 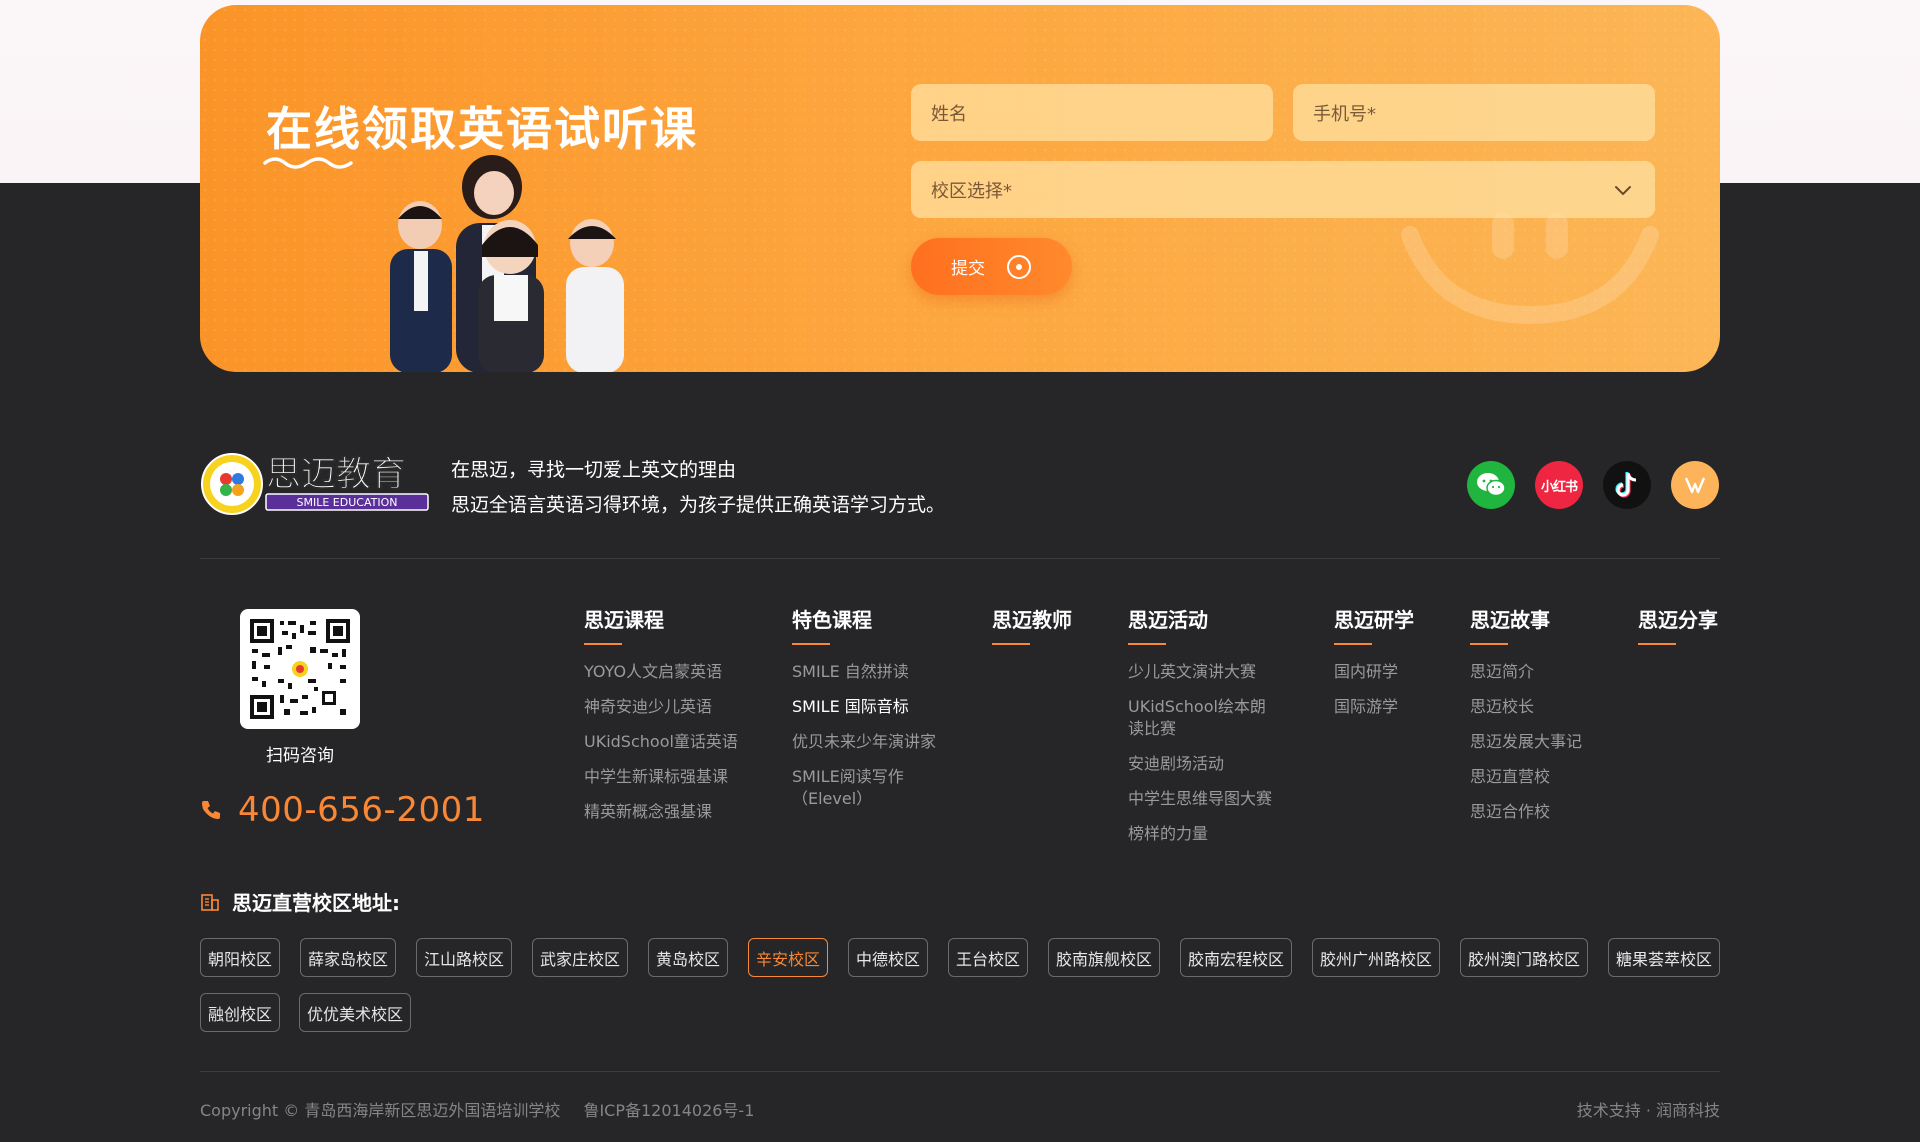 What do you see at coordinates (1092, 112) in the screenshot?
I see `name-input: 姓名` at bounding box center [1092, 112].